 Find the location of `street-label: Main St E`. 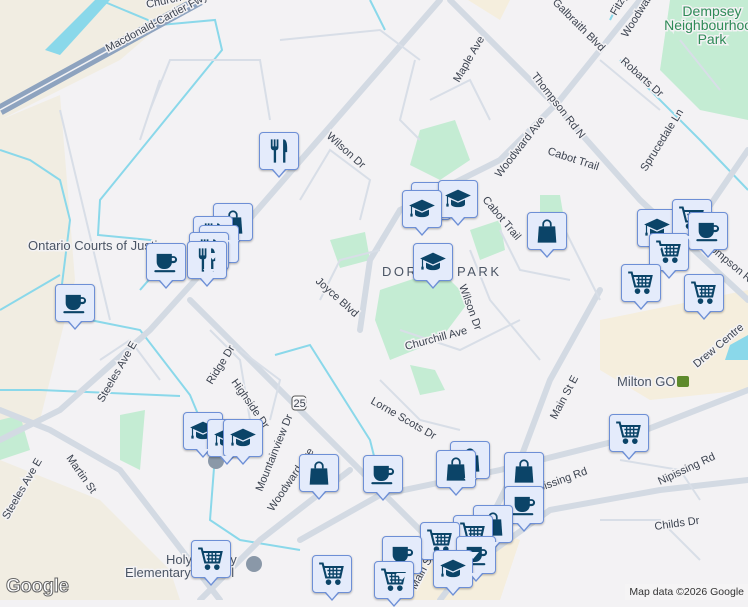

street-label: Main St E is located at coordinates (564, 398).